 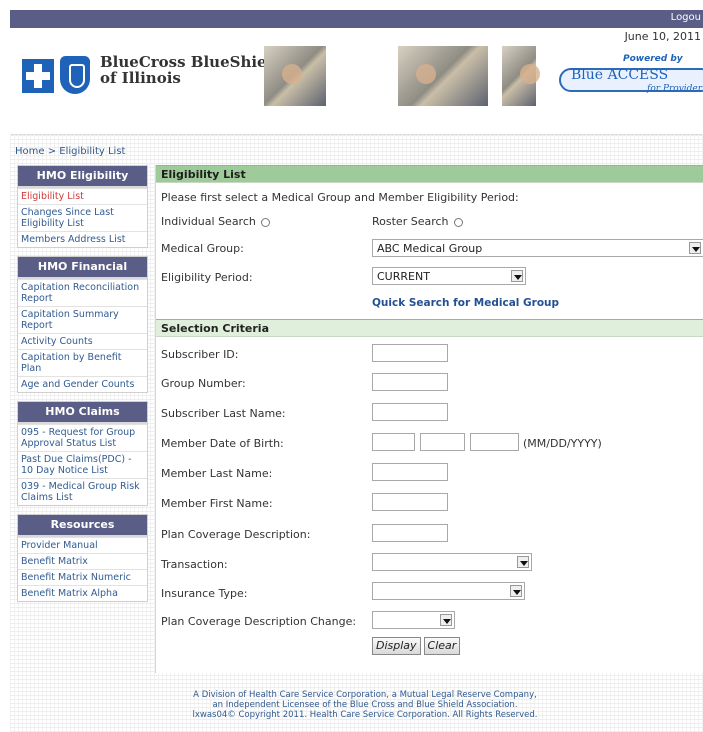 I want to click on clear-button: Clear, so click(x=442, y=646).